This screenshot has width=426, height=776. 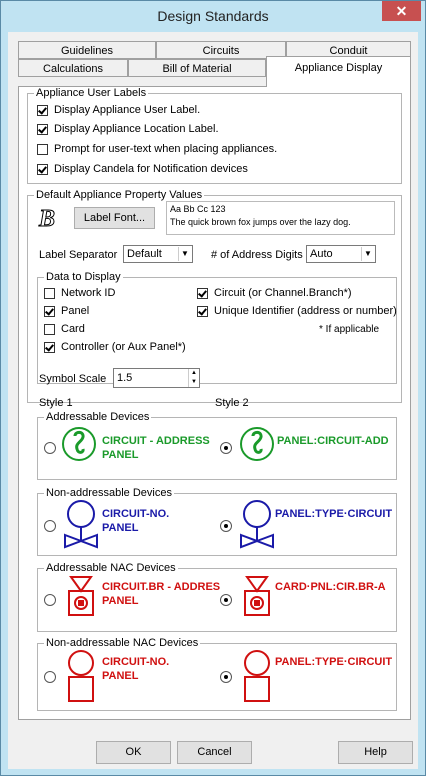 What do you see at coordinates (50, 448) in the screenshot?
I see `addressable-style1-radio` at bounding box center [50, 448].